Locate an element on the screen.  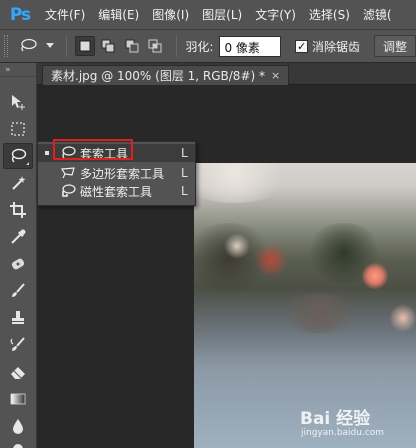
eyedropper-icon is located at coordinates (18, 236).